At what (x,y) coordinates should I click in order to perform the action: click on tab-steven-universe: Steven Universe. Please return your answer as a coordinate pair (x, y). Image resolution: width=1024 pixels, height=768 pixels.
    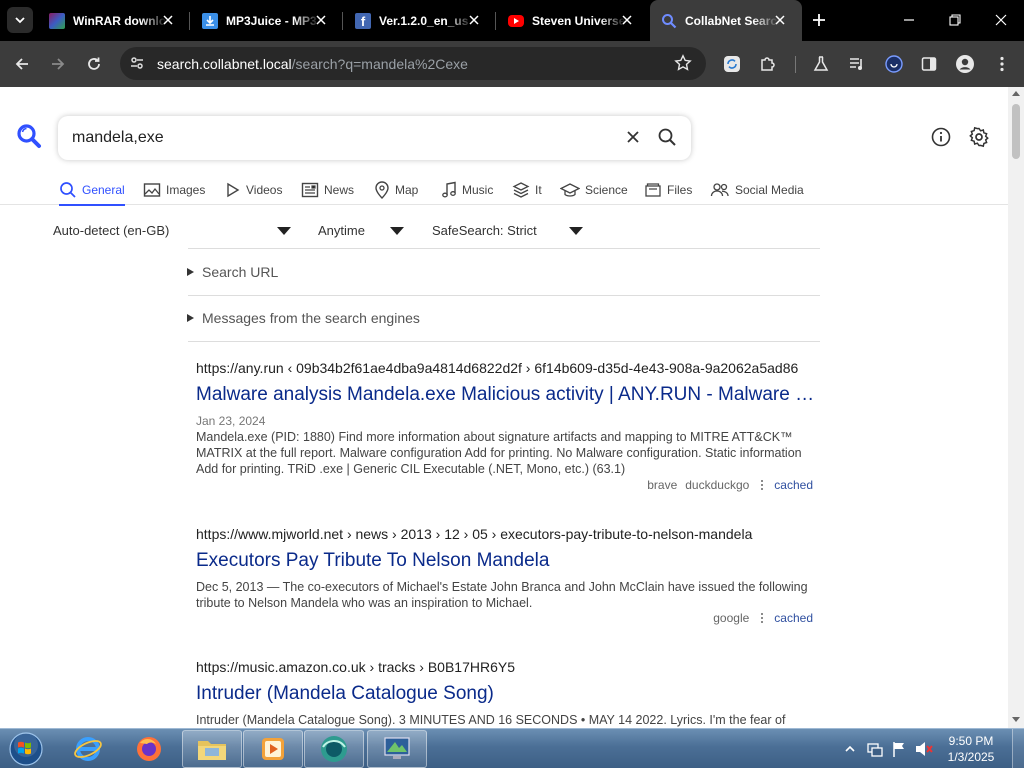
    Looking at the image, I should click on (573, 20).